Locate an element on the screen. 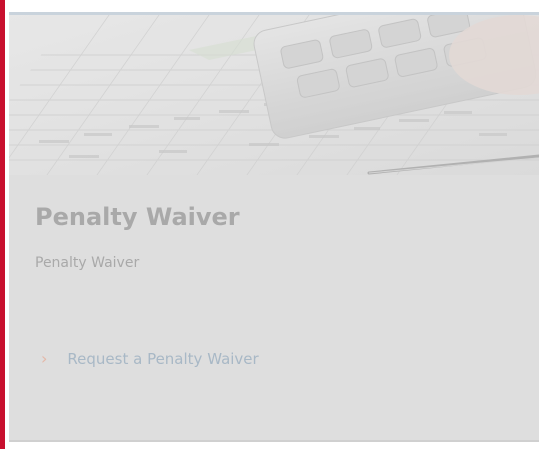 The width and height of the screenshot is (539, 449). link-label: Request a Penalty Waiver is located at coordinates (163, 359).